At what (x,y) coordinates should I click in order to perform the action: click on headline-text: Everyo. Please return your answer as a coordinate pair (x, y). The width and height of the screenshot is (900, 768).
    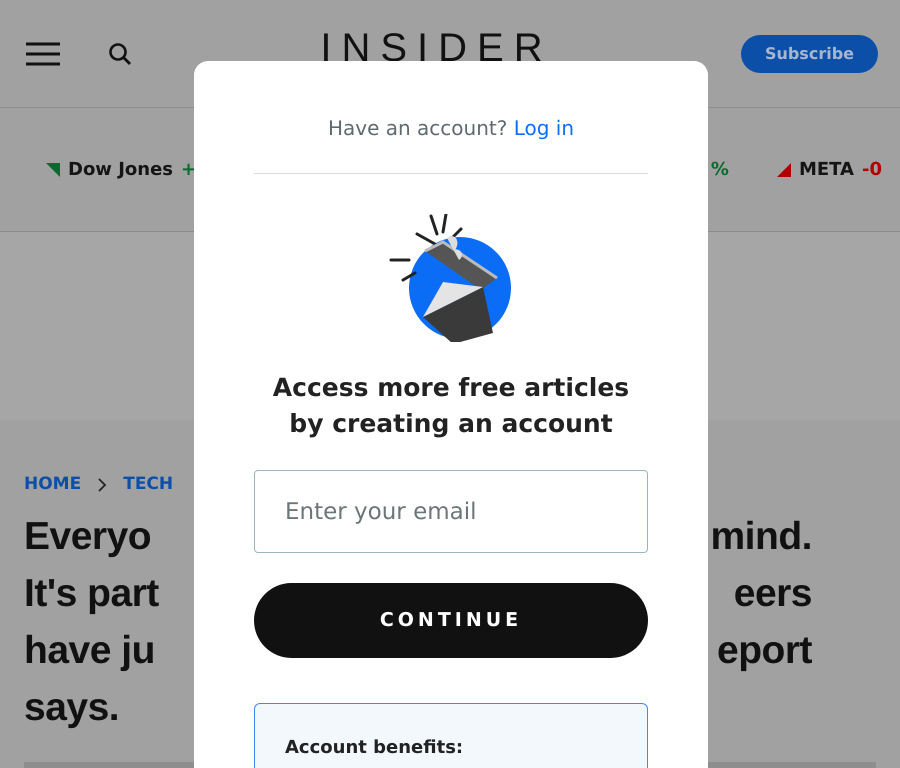
    Looking at the image, I should click on (88, 537).